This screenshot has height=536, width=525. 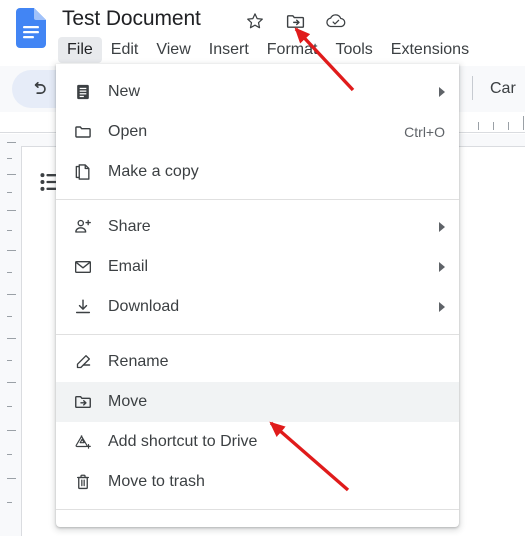 I want to click on menubar-item-format: Format, so click(x=292, y=50).